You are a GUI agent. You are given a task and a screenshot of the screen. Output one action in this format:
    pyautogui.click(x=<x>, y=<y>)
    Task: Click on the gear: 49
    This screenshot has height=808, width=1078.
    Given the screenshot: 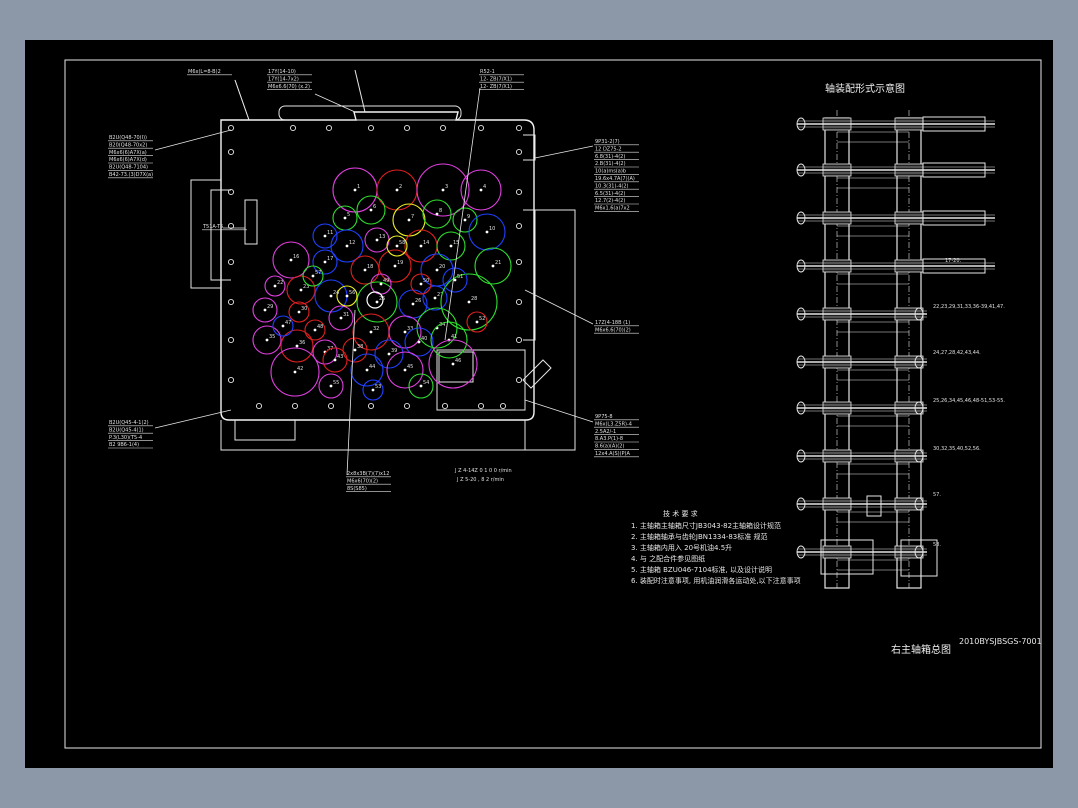 What is the action you would take?
    pyautogui.click(x=381, y=284)
    